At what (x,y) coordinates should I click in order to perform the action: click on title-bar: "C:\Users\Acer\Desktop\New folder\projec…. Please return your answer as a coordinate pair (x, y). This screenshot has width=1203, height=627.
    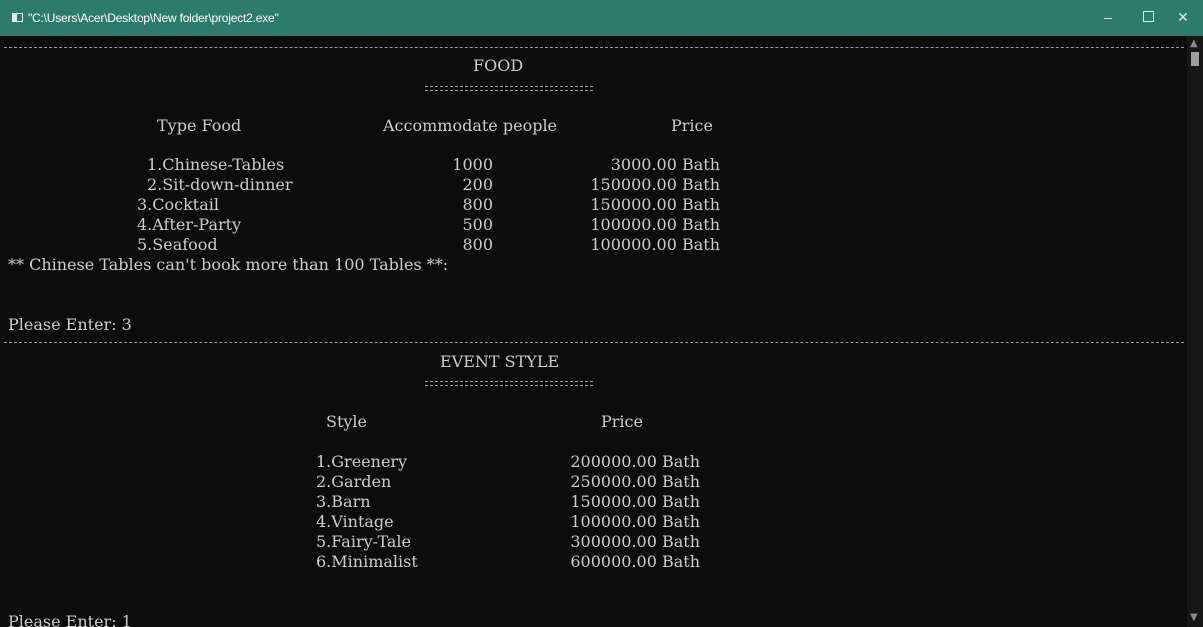
    Looking at the image, I should click on (601, 18).